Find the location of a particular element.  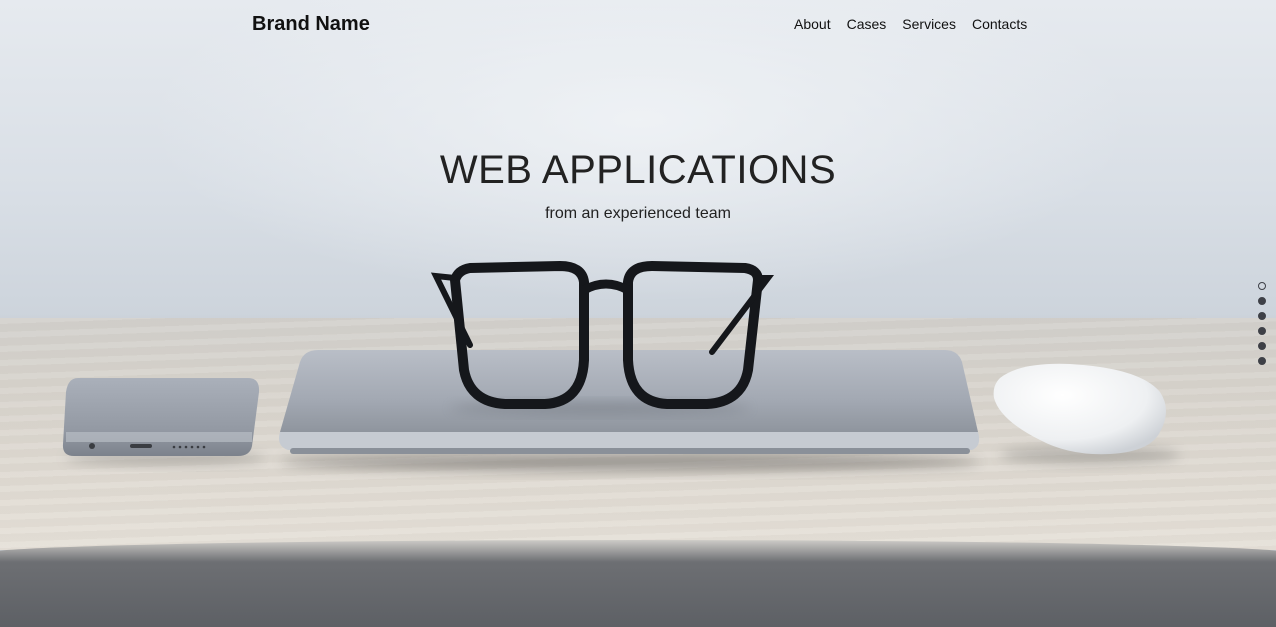

nav-link-about: About is located at coordinates (812, 24).